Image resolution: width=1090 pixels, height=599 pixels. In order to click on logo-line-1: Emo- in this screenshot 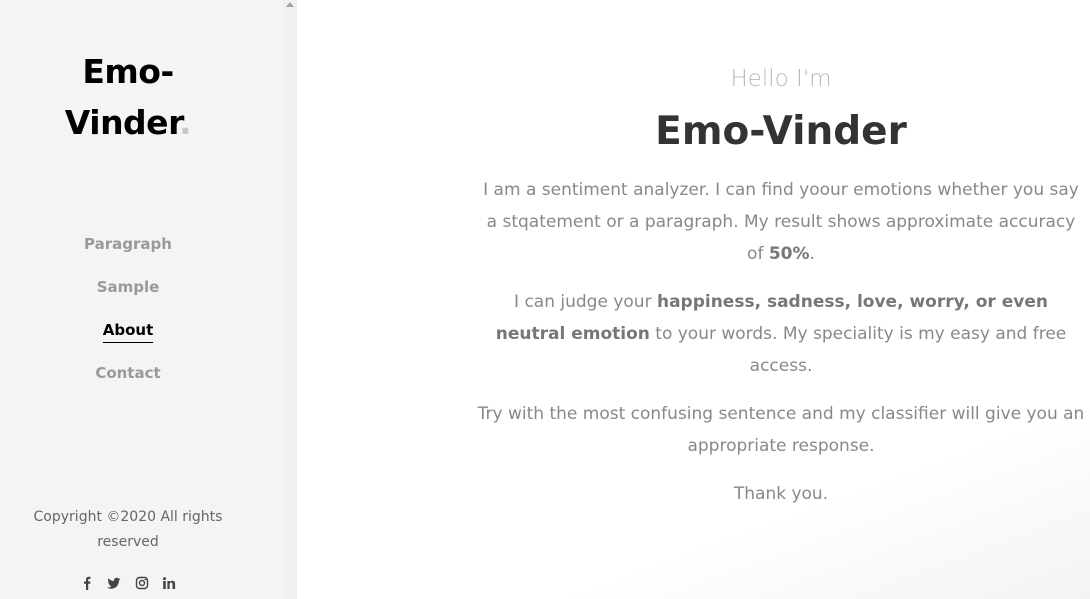, I will do `click(128, 71)`.